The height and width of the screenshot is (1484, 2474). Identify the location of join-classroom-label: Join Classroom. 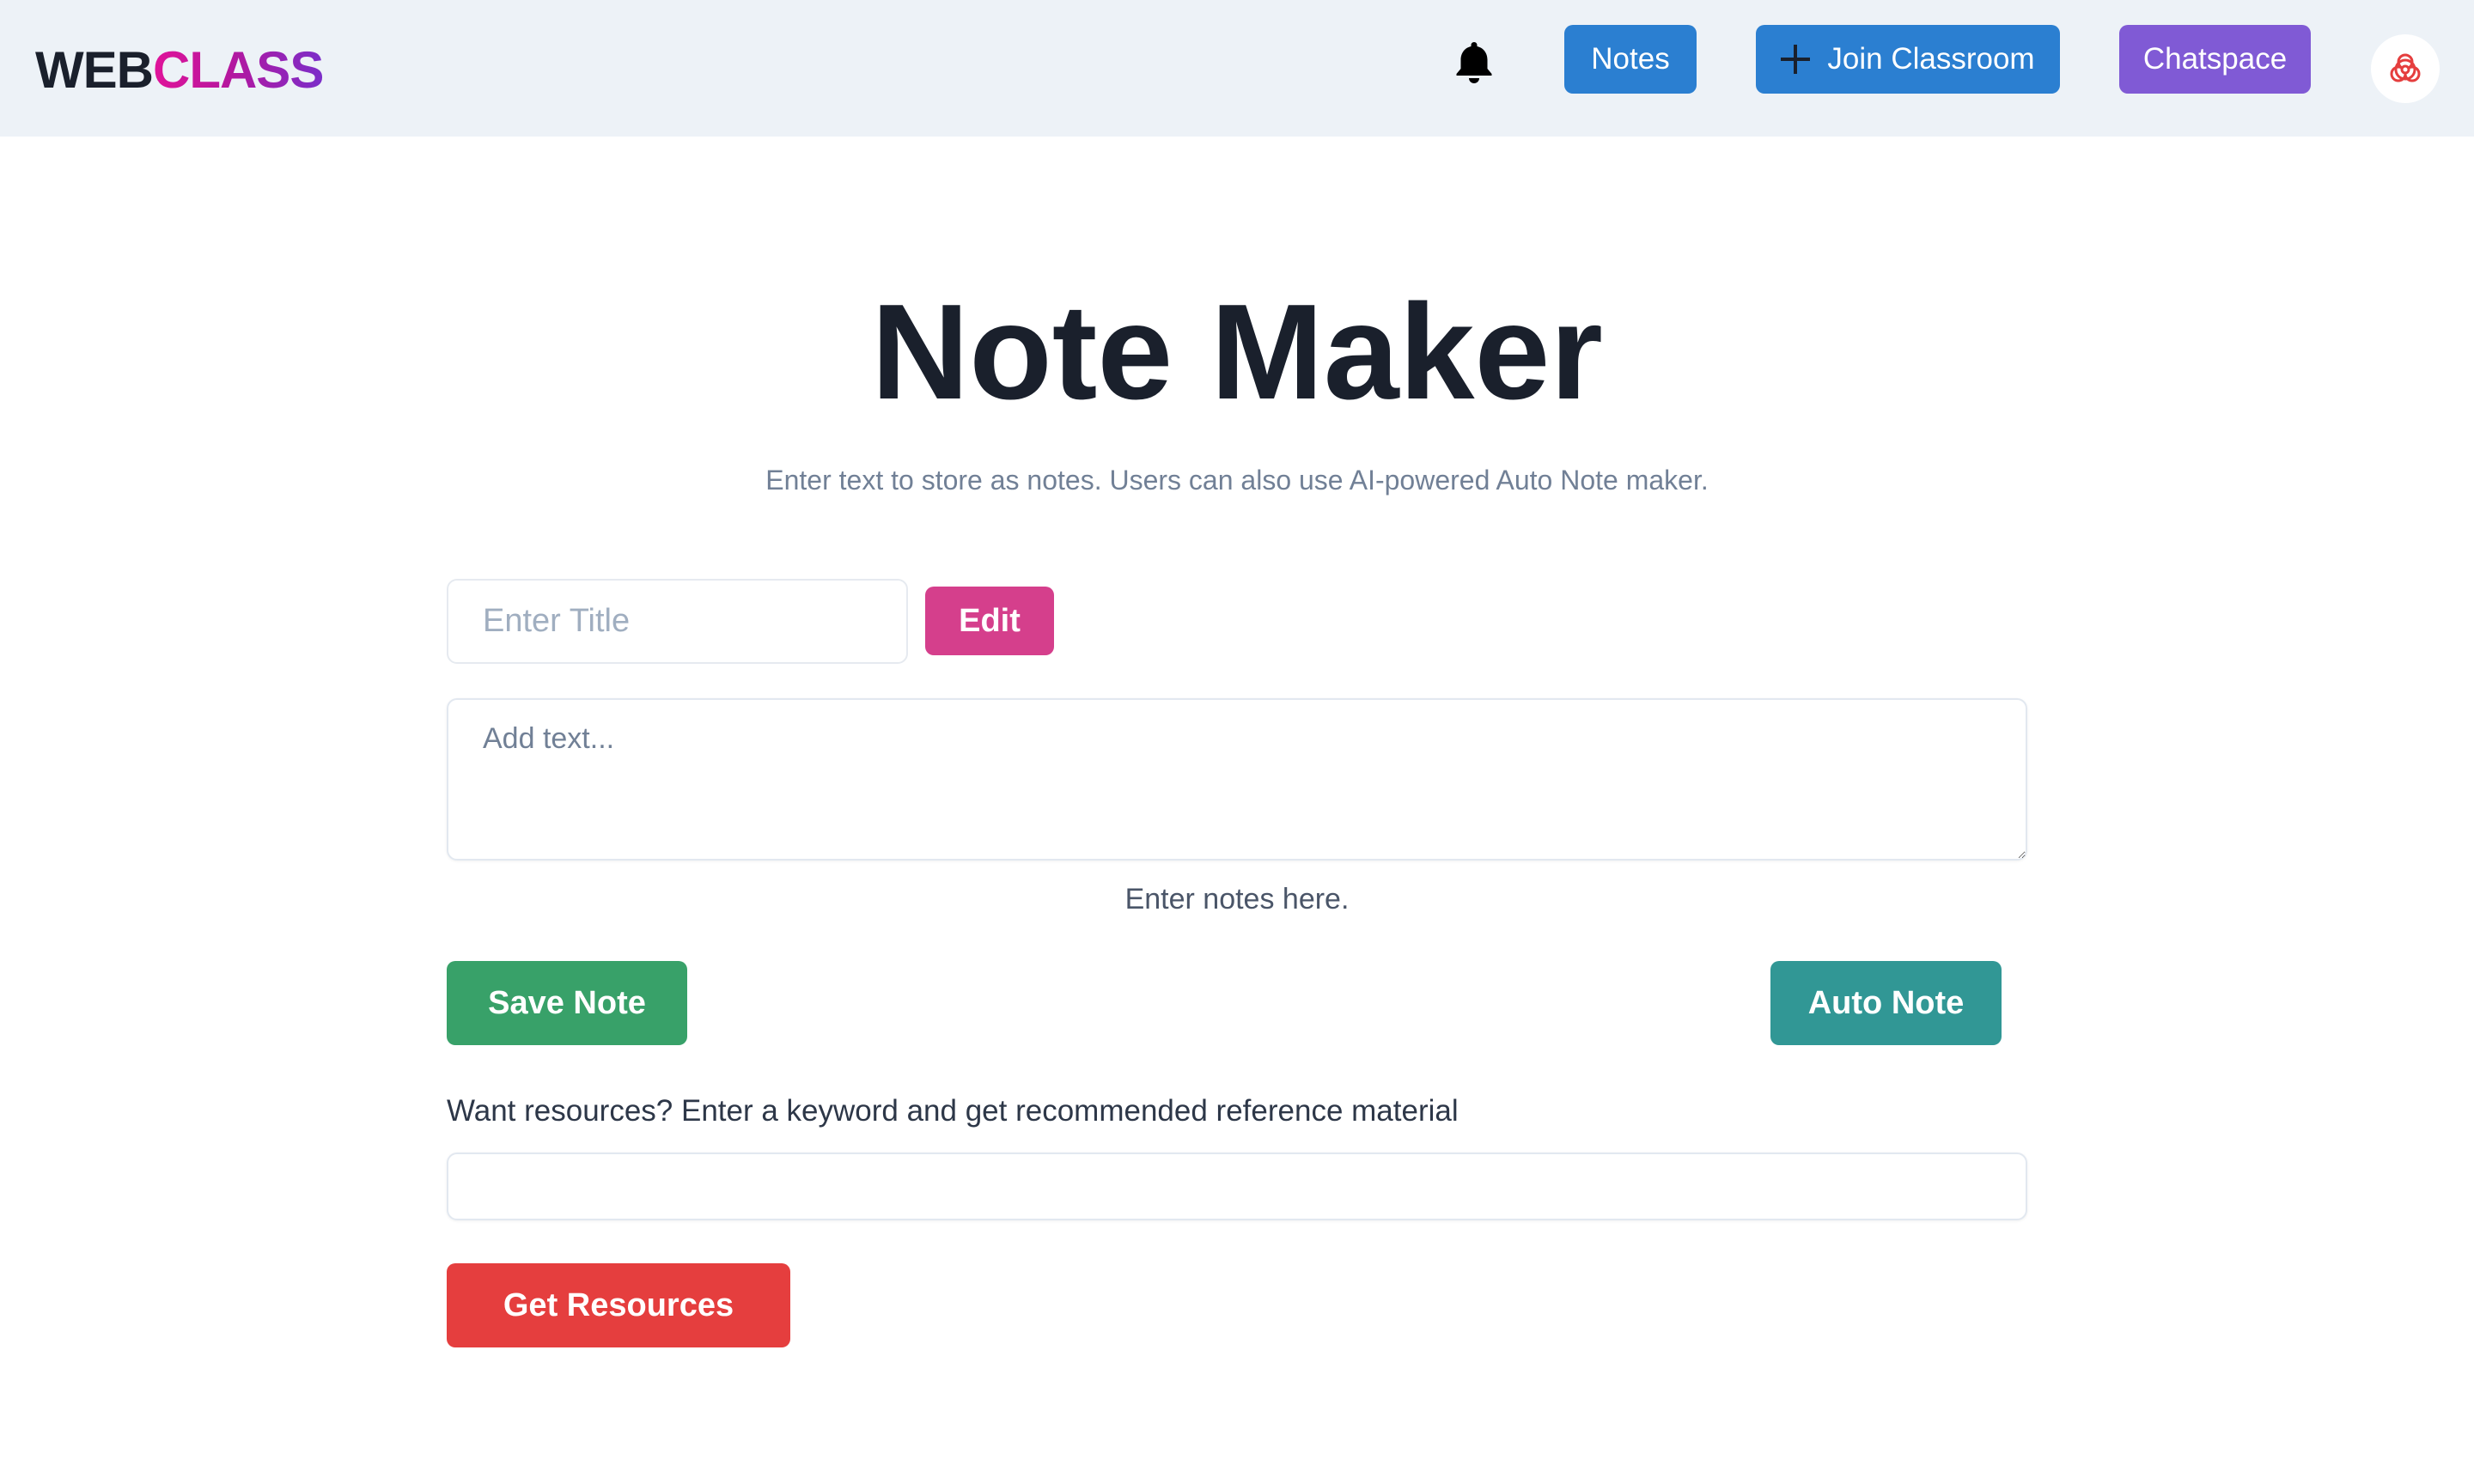
(1931, 59).